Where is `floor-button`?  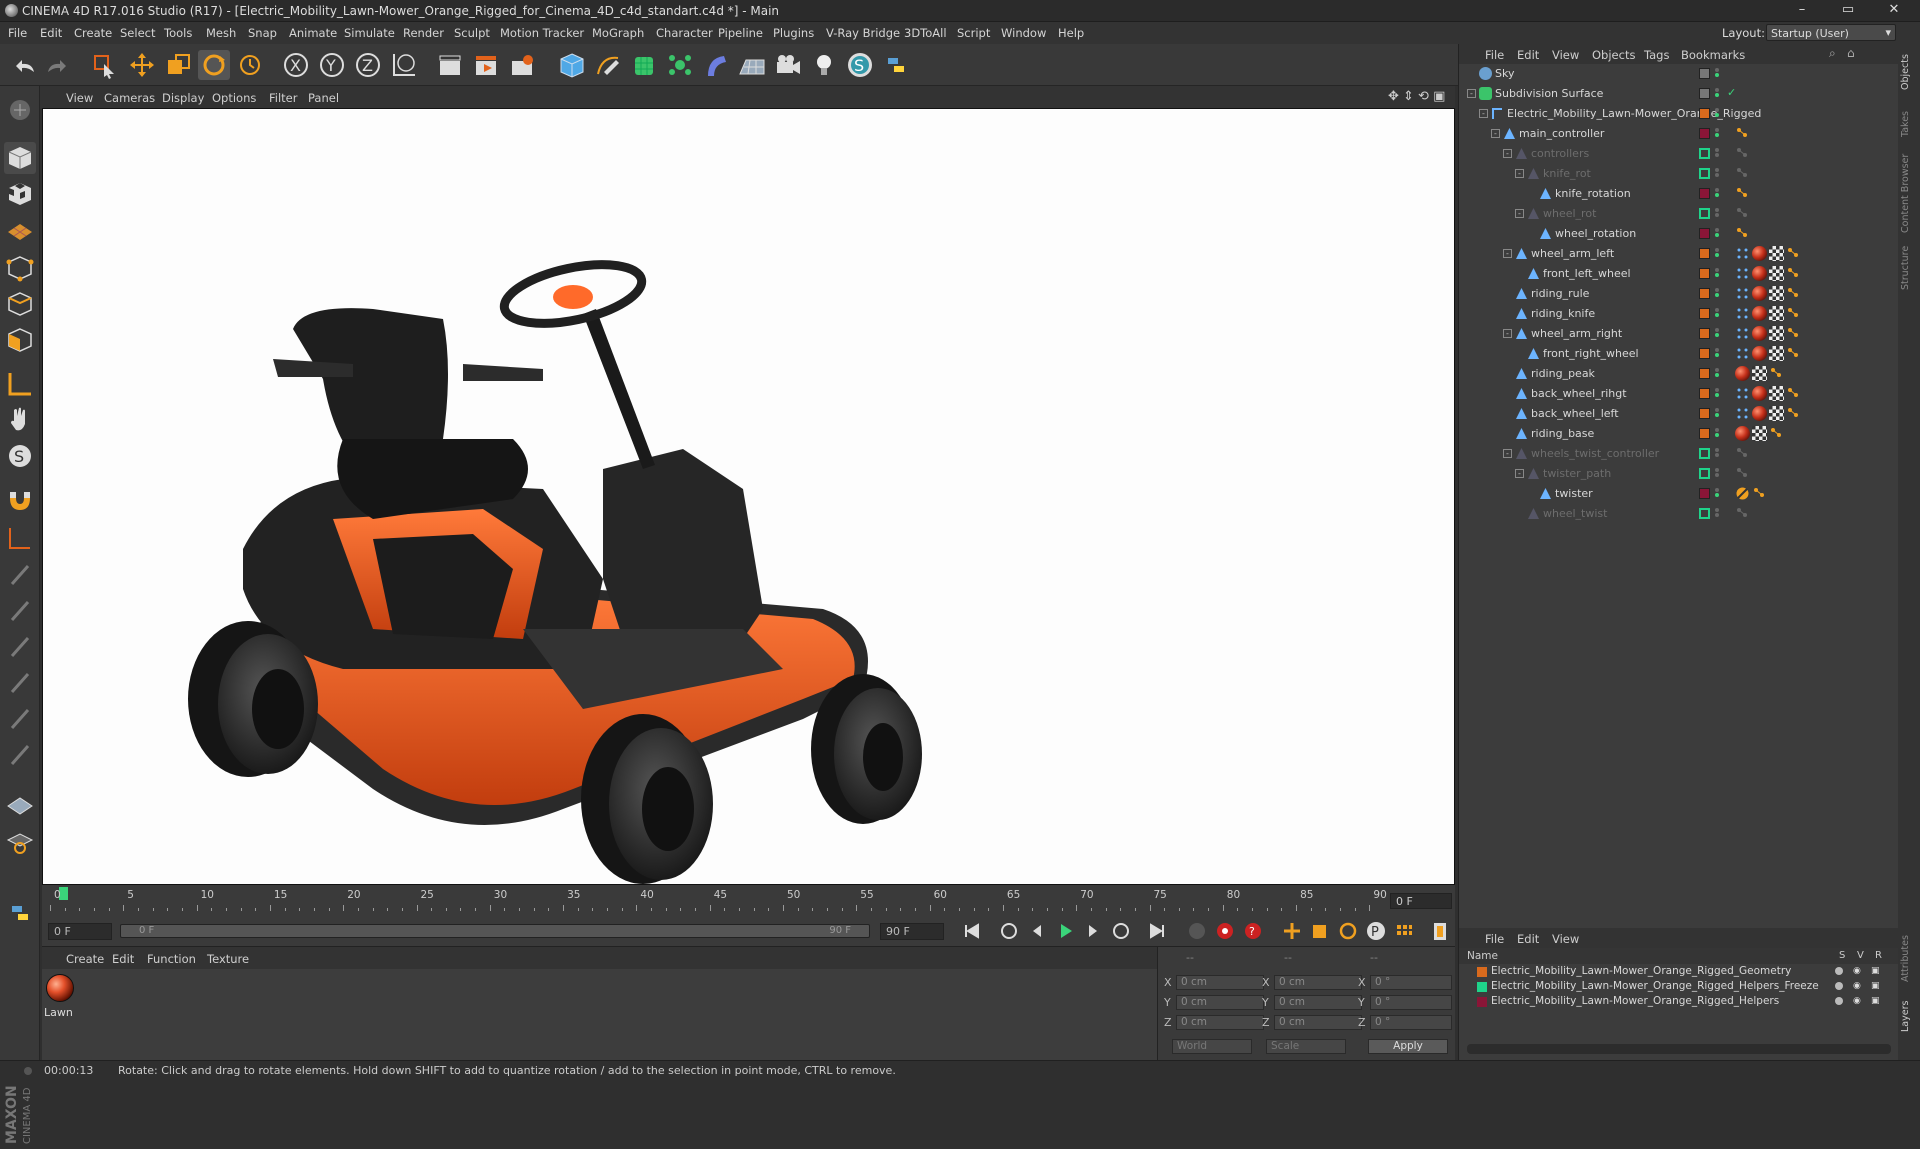
floor-button is located at coordinates (752, 65).